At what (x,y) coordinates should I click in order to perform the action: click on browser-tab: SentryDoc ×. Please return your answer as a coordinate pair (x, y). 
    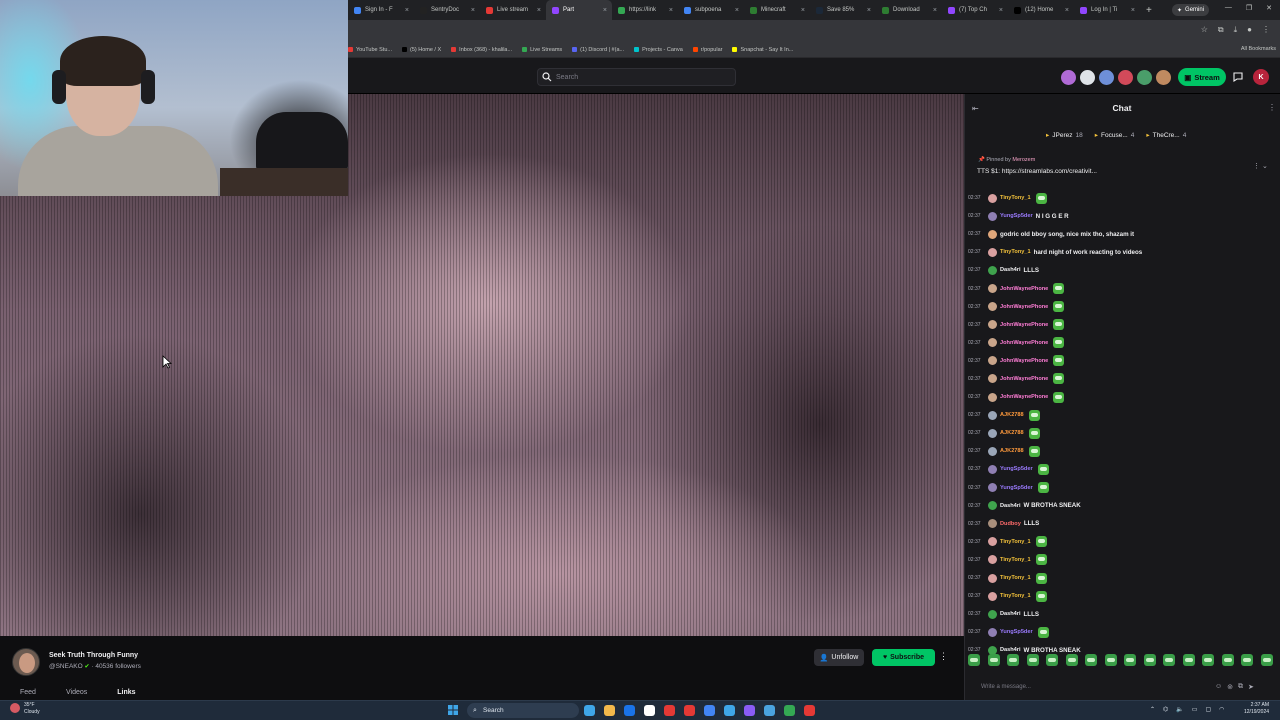
    Looking at the image, I should click on (447, 10).